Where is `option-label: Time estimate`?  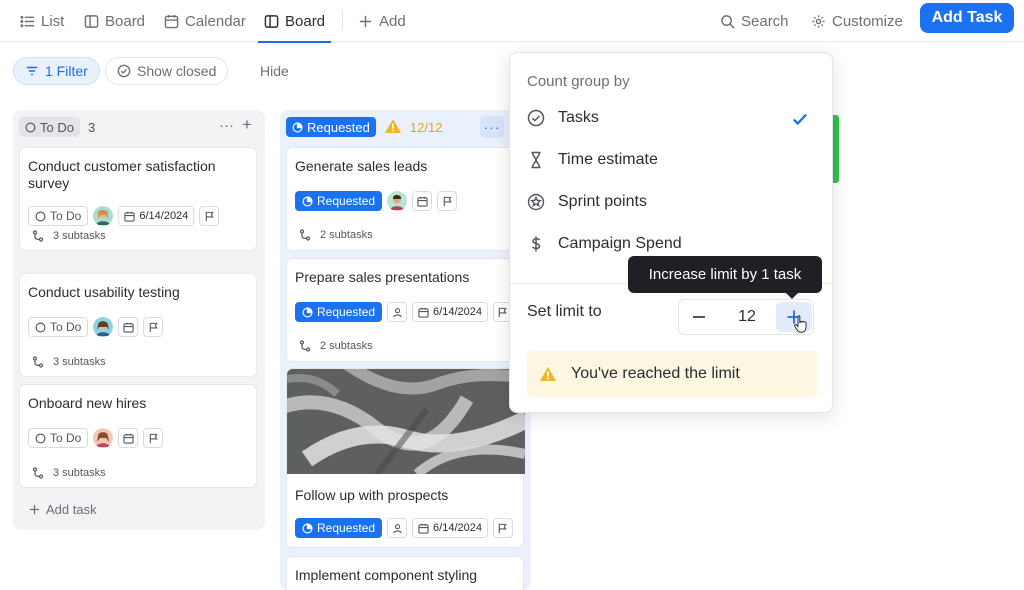 option-label: Time estimate is located at coordinates (608, 159).